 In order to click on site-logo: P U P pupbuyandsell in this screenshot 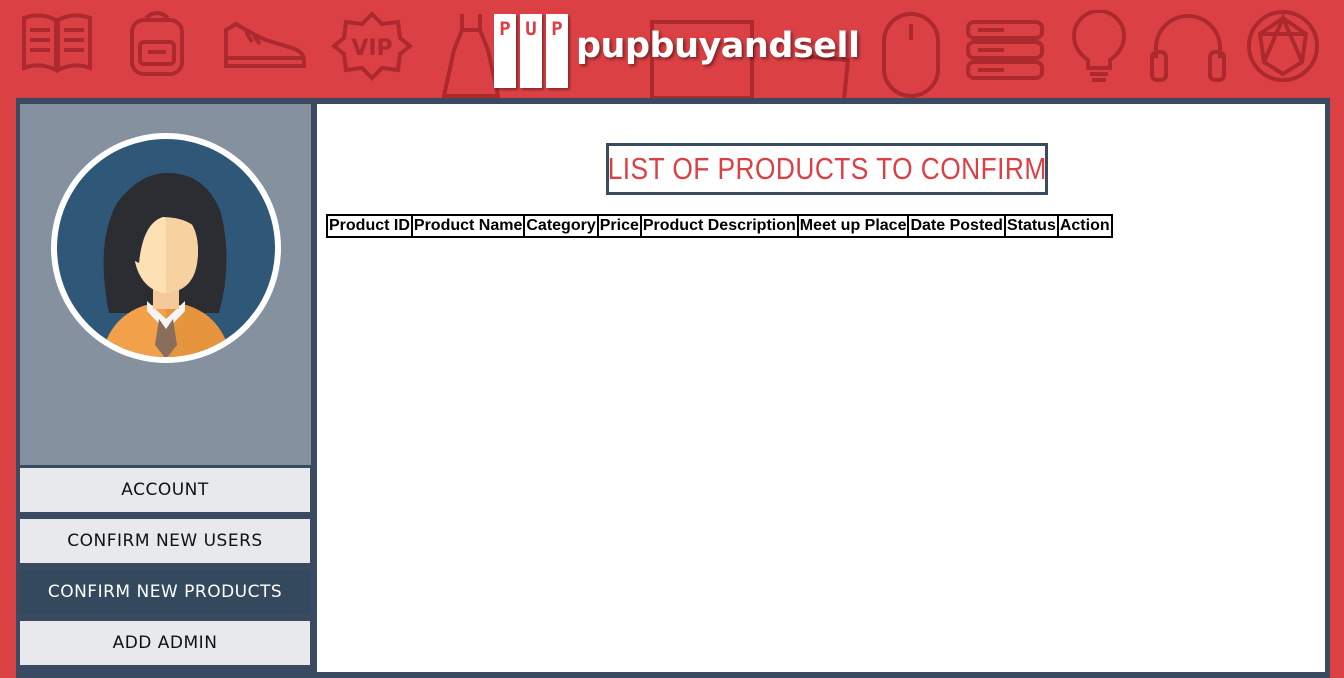, I will do `click(677, 53)`.